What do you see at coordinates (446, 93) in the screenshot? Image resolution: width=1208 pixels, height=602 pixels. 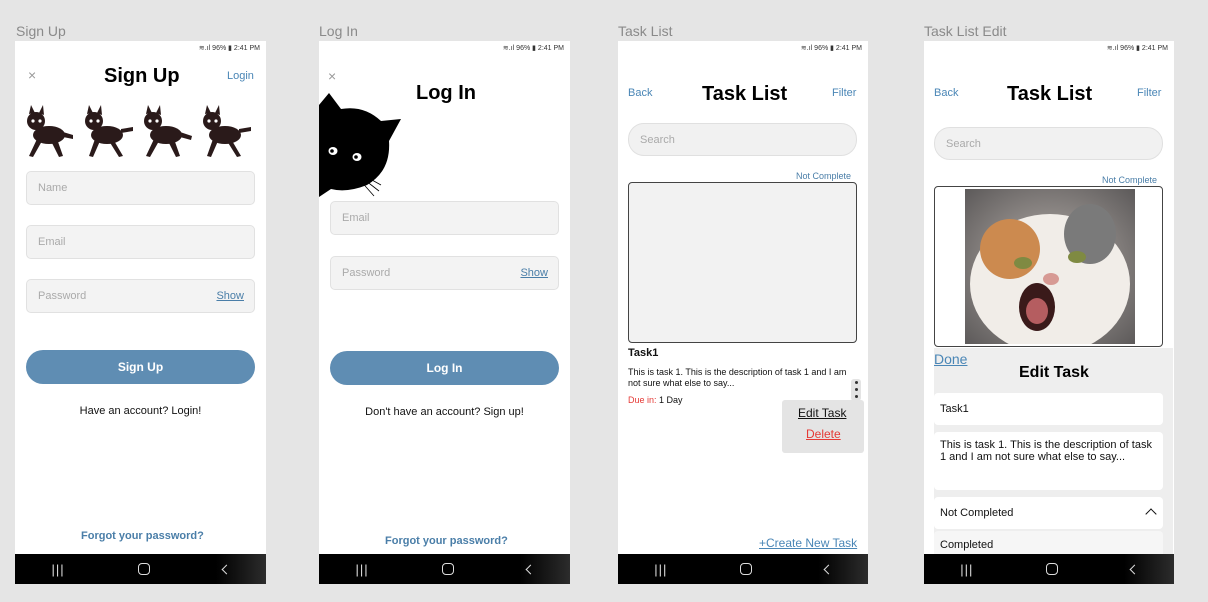 I see `page-title: Log In` at bounding box center [446, 93].